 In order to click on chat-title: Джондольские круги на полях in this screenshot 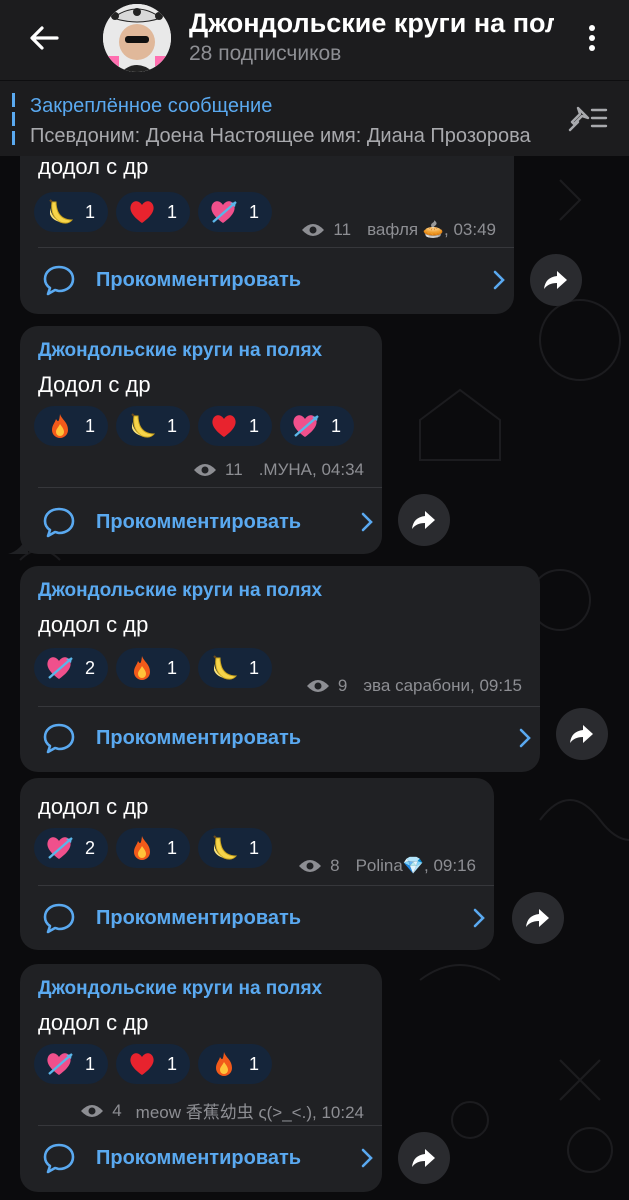, I will do `click(371, 23)`.